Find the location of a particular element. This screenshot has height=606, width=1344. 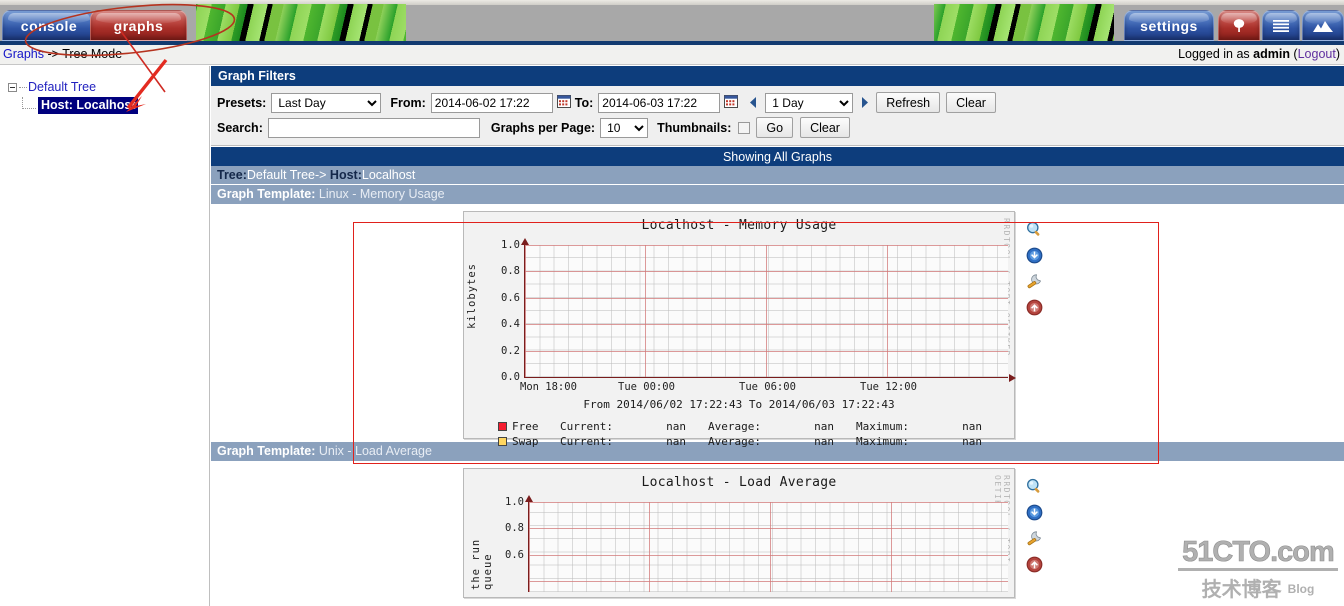

watermark-subtitle-cn: 技术博客 is located at coordinates (1241, 590).